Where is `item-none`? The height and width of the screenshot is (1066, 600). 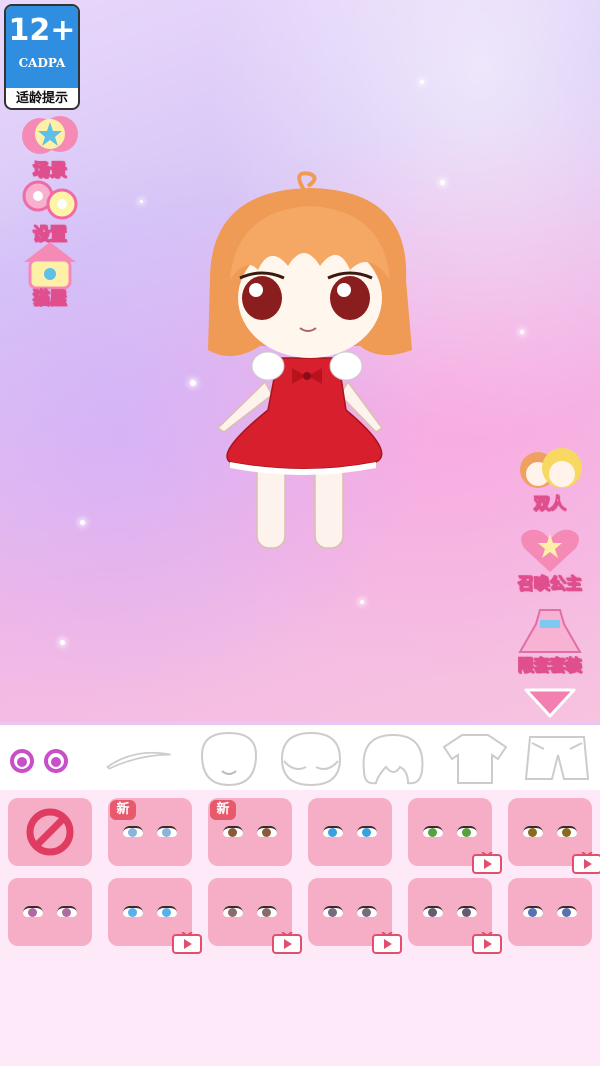 item-none is located at coordinates (50, 832).